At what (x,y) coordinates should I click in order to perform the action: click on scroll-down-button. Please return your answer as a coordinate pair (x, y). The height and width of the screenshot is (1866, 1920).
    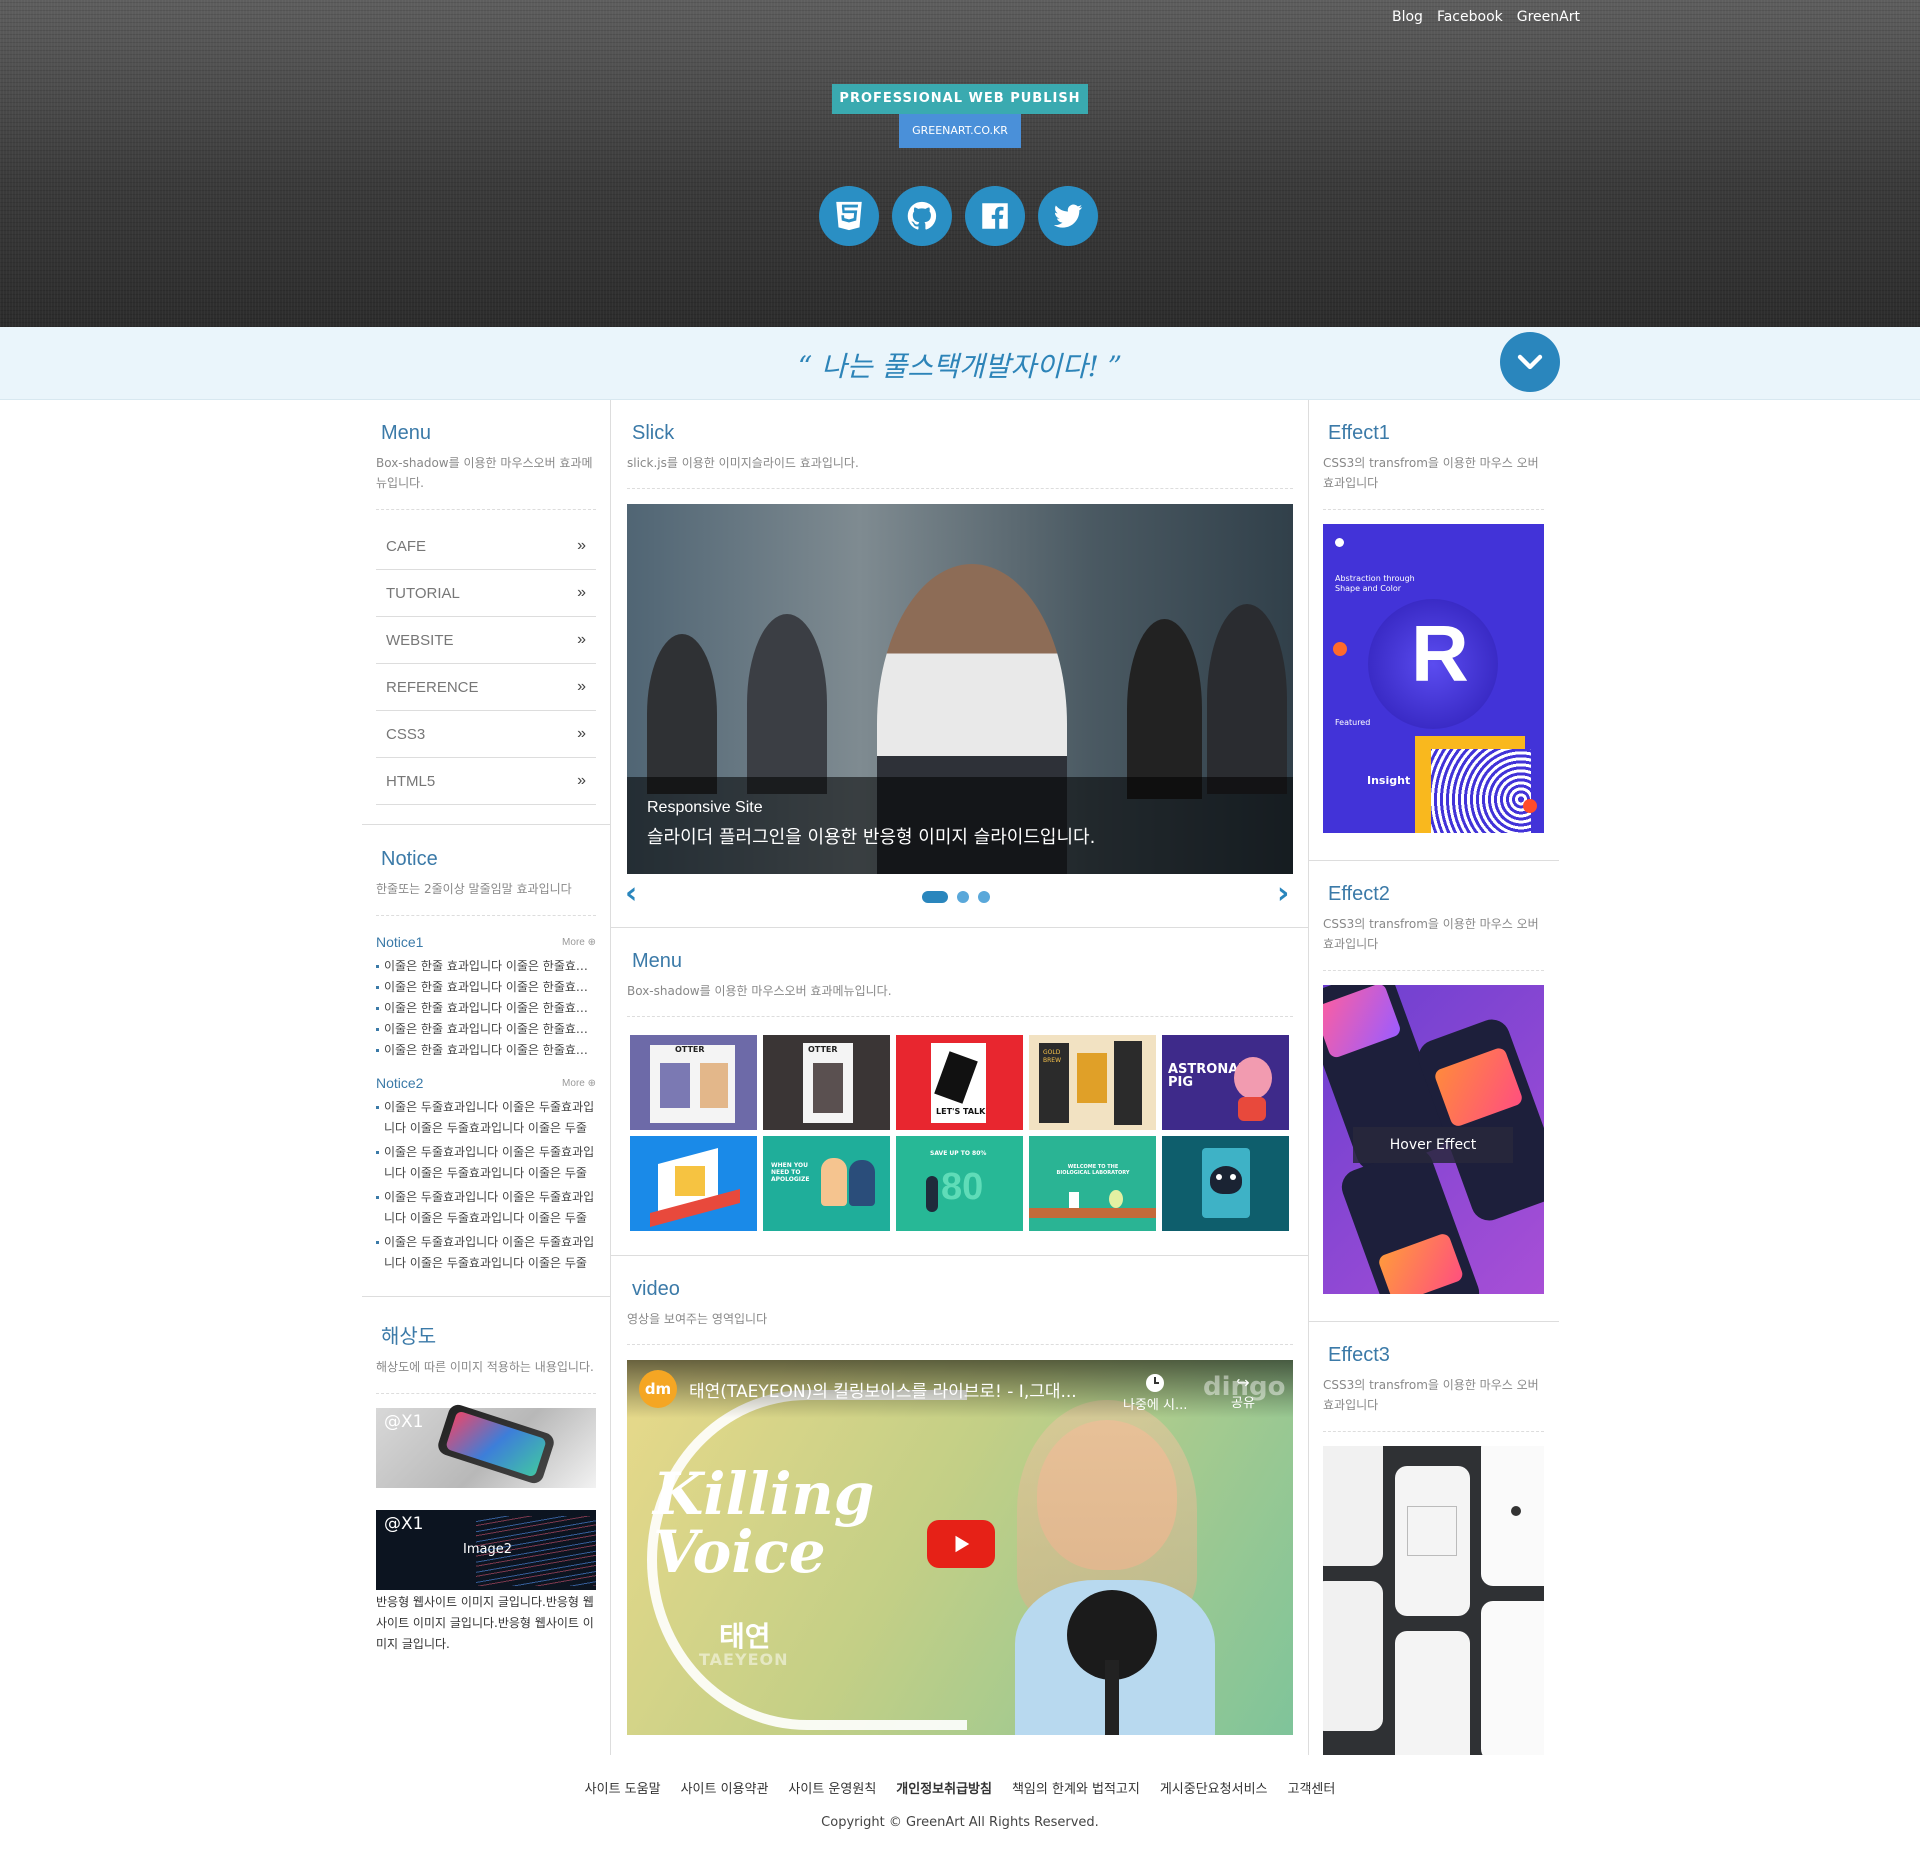
    Looking at the image, I should click on (1530, 362).